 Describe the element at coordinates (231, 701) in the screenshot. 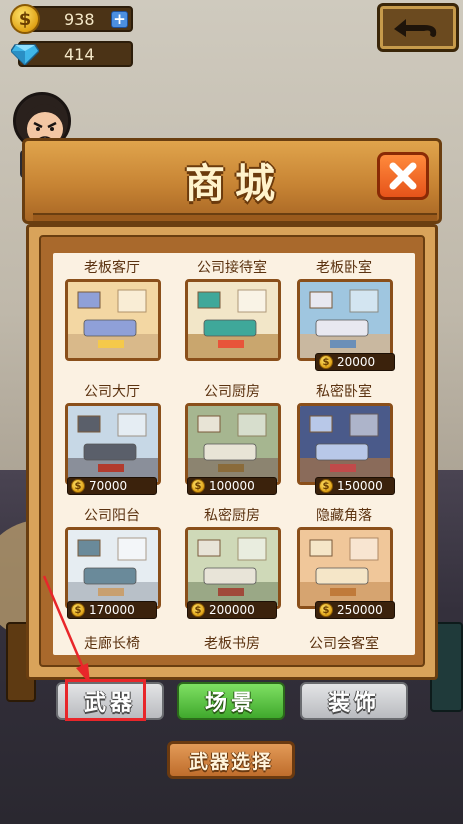

I see `tab-scene: 场景` at that location.